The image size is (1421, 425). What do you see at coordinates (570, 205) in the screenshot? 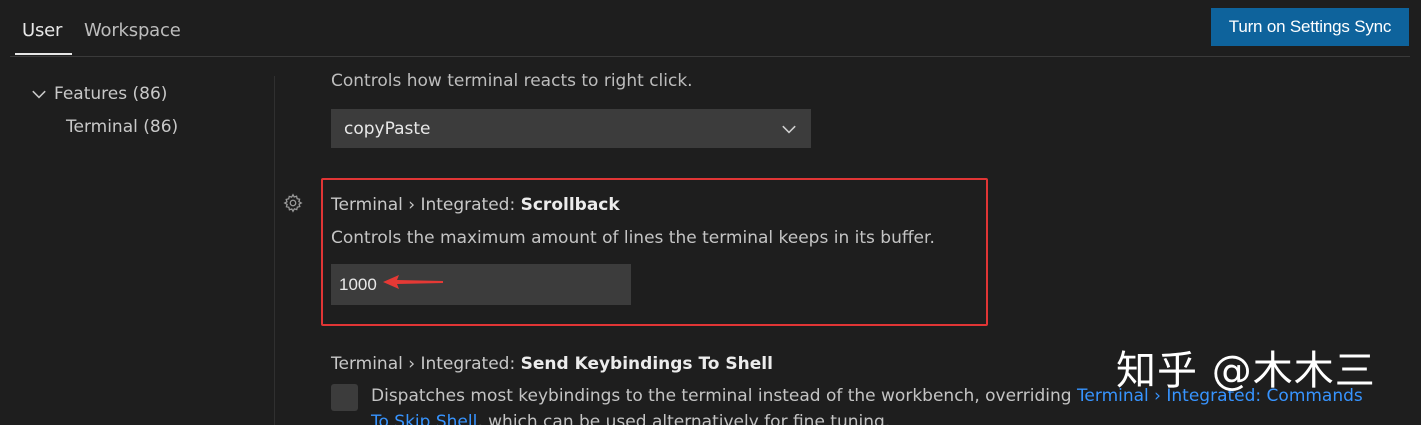
I see `scrollback-name: Scrollback` at bounding box center [570, 205].